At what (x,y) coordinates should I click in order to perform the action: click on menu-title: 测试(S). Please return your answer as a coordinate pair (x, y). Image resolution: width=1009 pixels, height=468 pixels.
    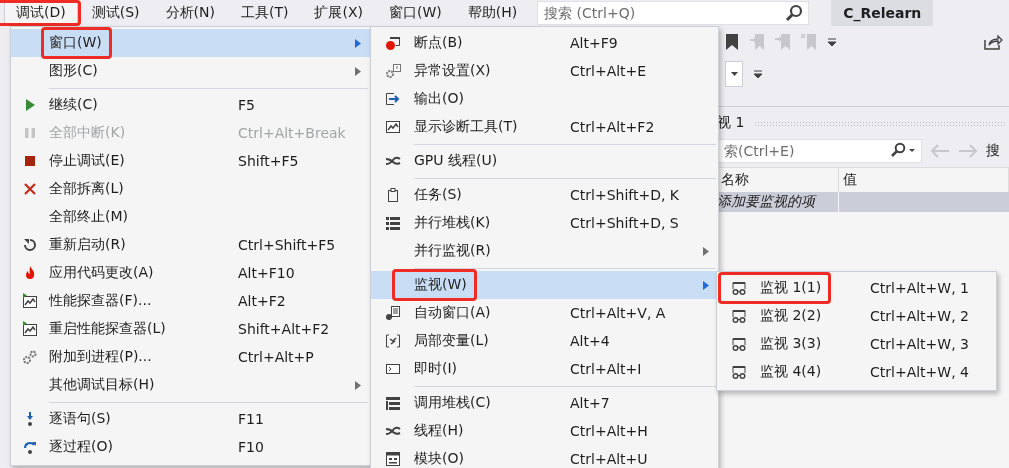
    Looking at the image, I should click on (115, 13).